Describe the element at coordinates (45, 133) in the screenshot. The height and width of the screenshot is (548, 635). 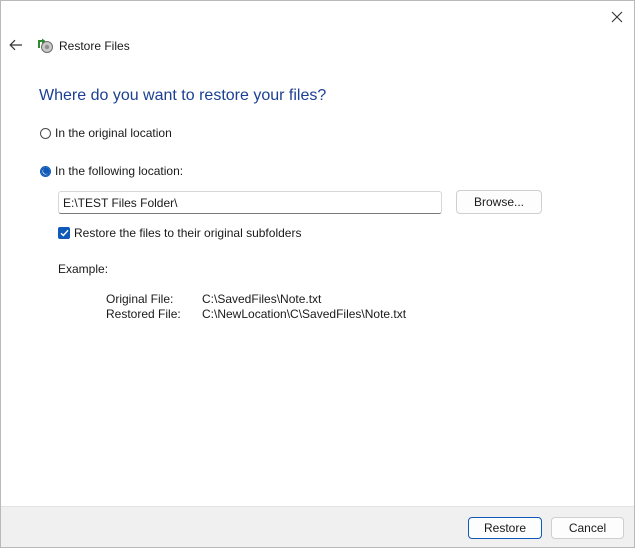
I see `radio-original-location` at that location.